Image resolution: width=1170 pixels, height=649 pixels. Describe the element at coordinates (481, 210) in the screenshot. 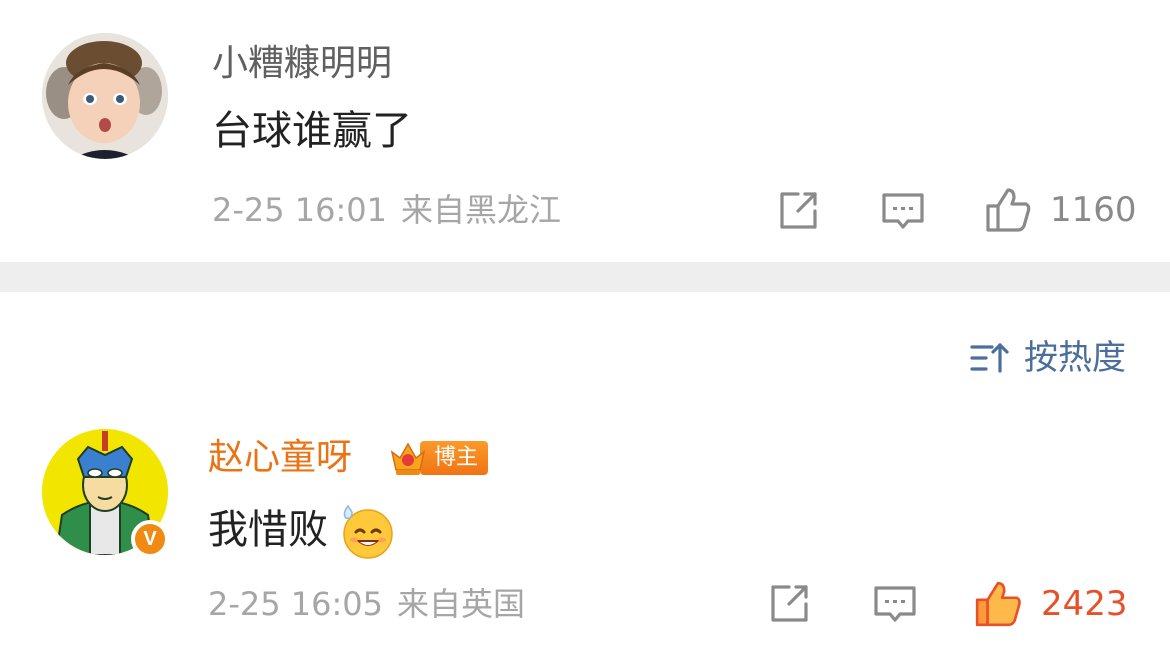

I see `comment-source: 来自黑龙江` at that location.